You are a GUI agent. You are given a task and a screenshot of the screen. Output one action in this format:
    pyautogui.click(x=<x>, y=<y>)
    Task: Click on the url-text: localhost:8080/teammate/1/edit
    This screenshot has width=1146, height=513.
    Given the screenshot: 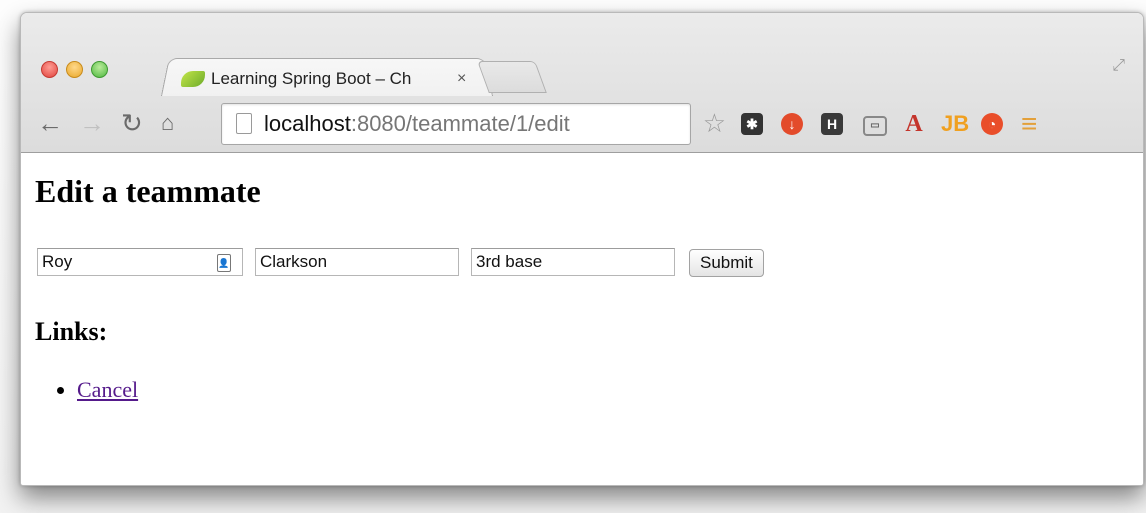 What is the action you would take?
    pyautogui.click(x=417, y=124)
    